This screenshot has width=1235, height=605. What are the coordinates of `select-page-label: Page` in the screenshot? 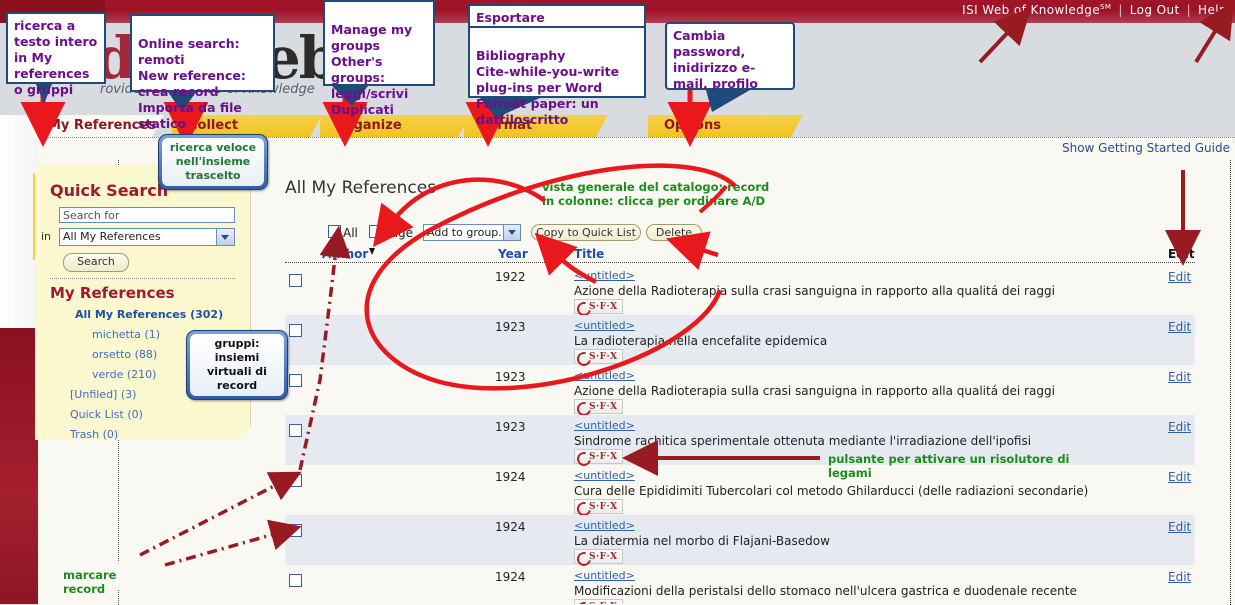 It's located at (399, 233).